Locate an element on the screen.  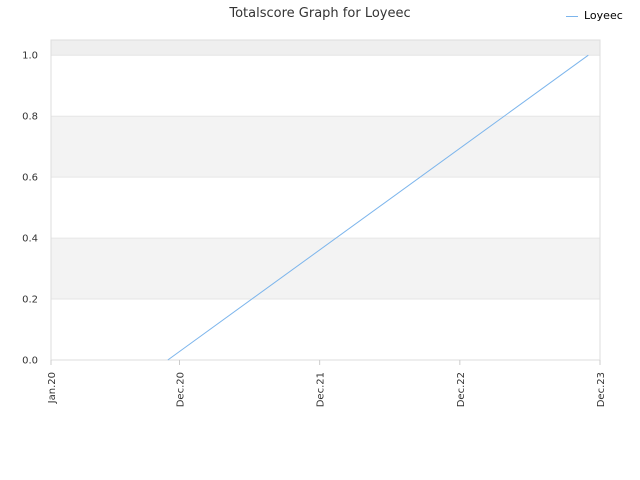
y-tick-label: 0.2 is located at coordinates (30, 300).